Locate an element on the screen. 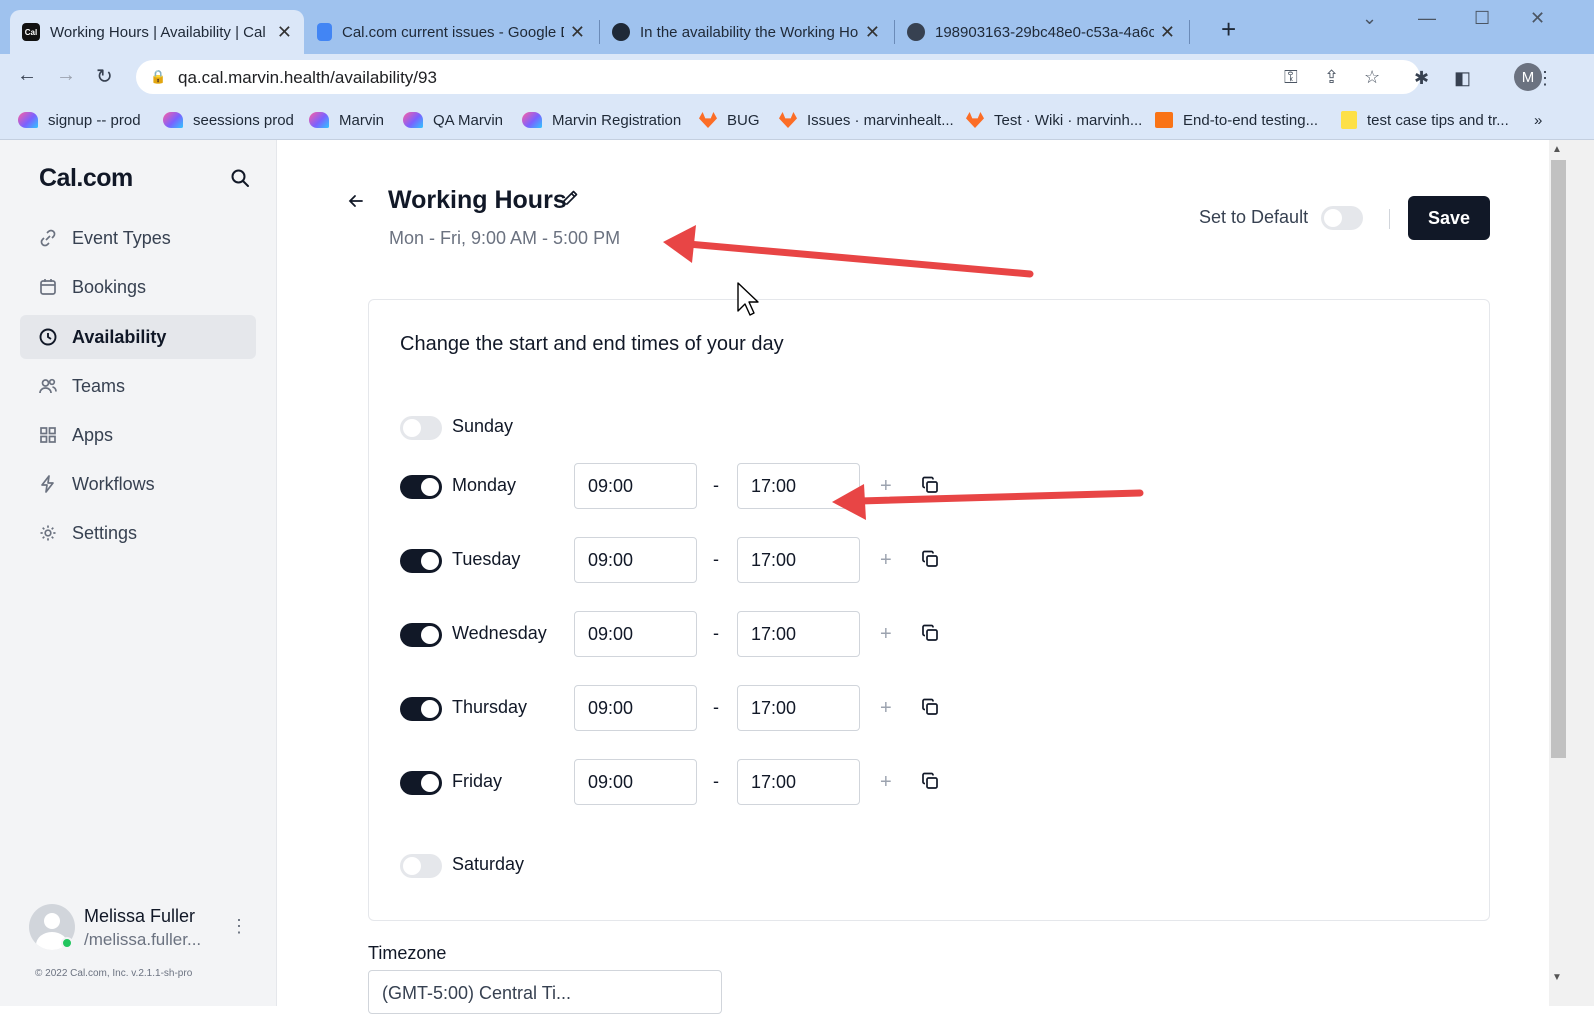  day-row-friday: Friday - + is located at coordinates (680, 783).